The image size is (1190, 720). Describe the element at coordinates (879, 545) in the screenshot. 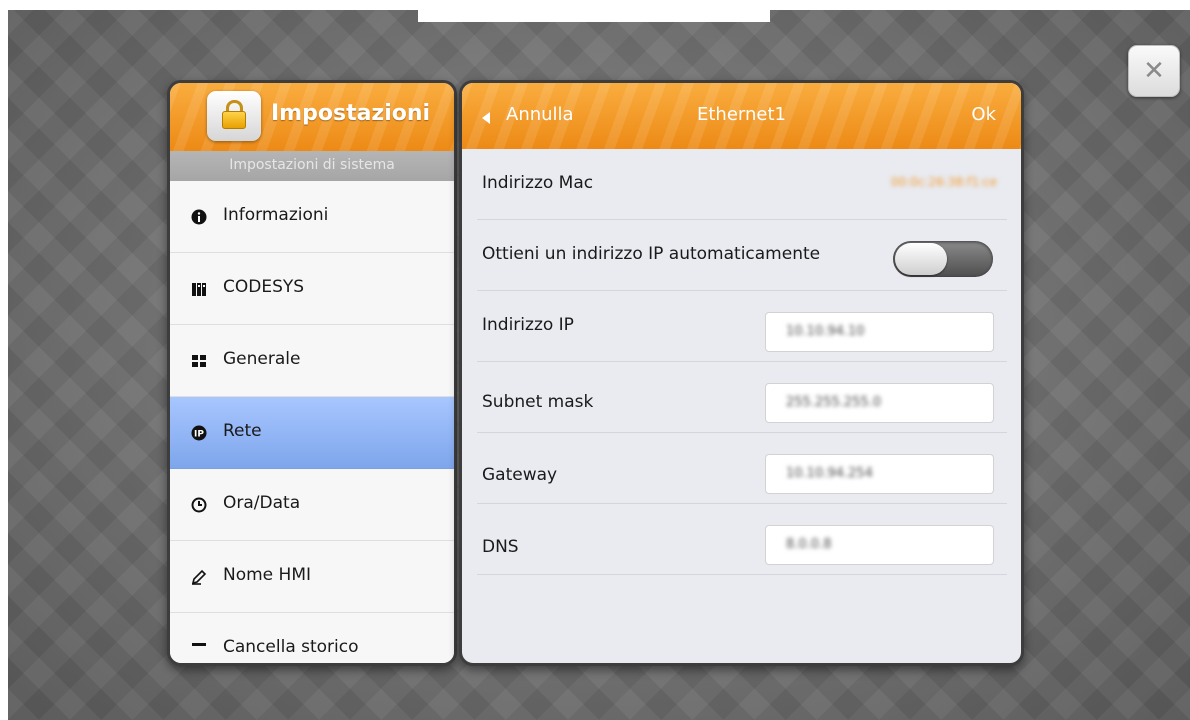

I see `dns-field: 8.0.0.8` at that location.